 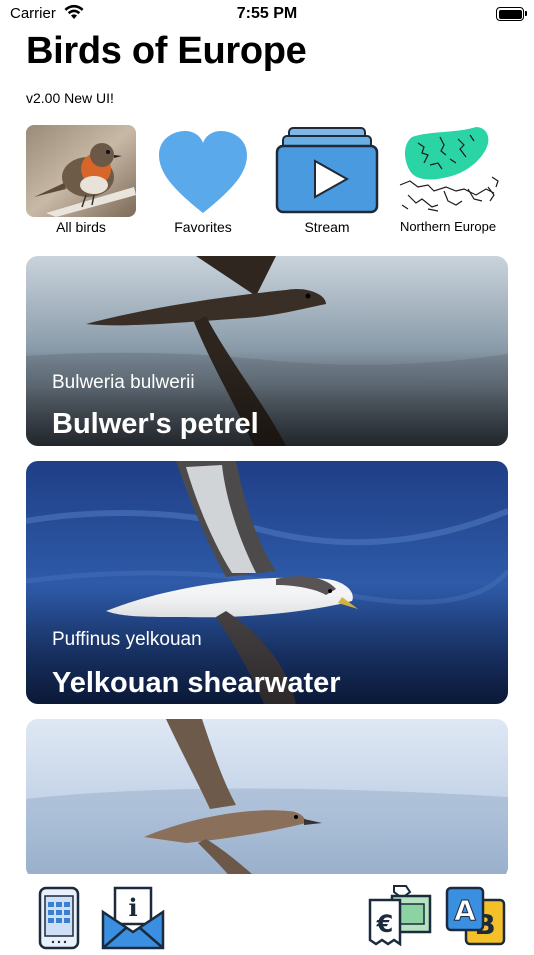 What do you see at coordinates (327, 227) in the screenshot?
I see `shortcut-label: Stream` at bounding box center [327, 227].